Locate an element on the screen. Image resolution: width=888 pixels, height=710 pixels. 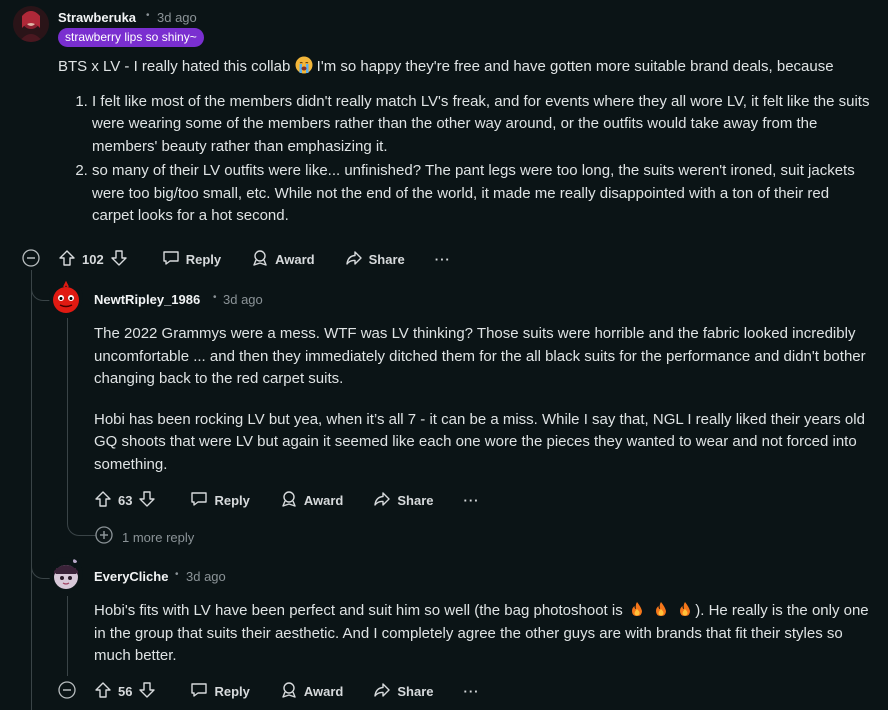
vote-count: 102 is located at coordinates (93, 259).